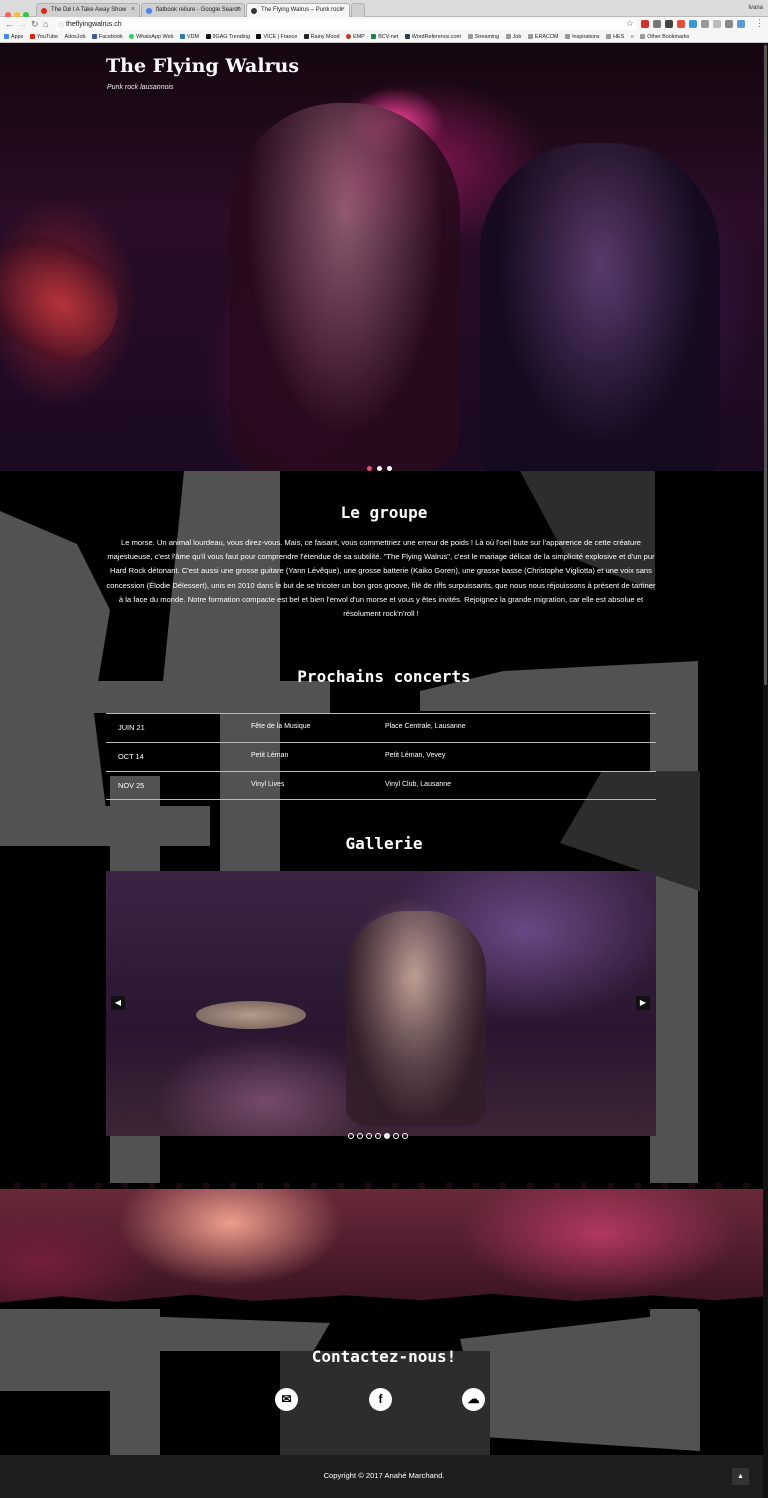  I want to click on chevron-left-icon: ◀, so click(118, 1002).